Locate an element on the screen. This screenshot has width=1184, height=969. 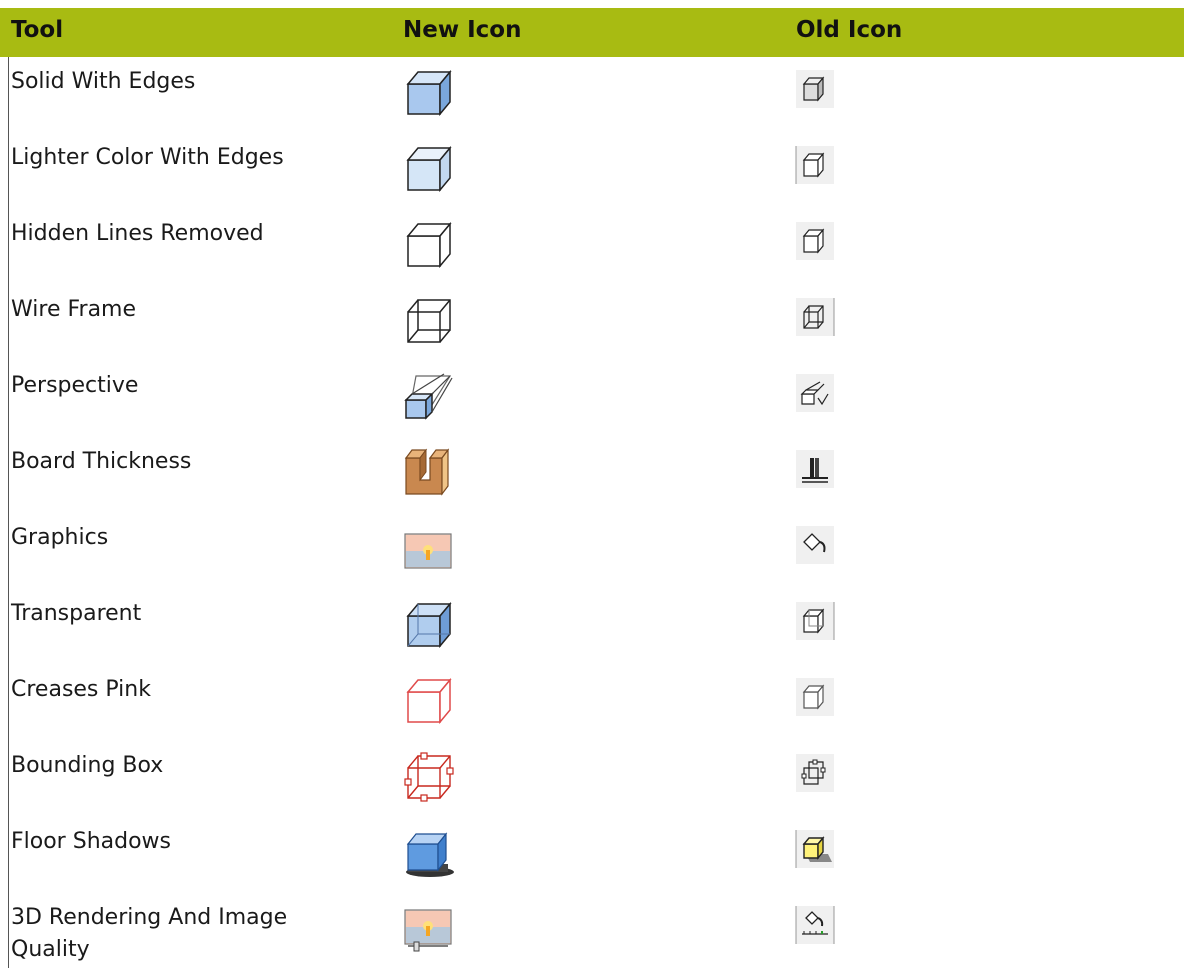
table-row: Perspective is located at coordinates (592, 404).